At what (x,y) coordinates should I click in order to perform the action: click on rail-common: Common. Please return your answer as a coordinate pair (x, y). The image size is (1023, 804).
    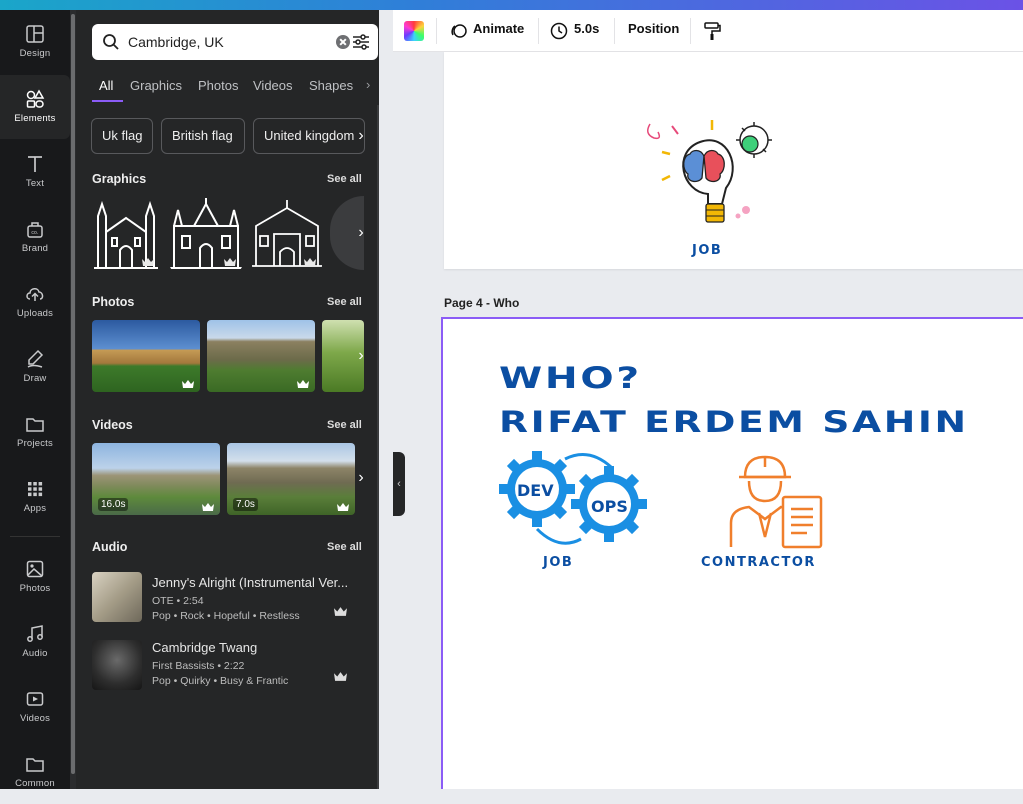
    Looking at the image, I should click on (35, 772).